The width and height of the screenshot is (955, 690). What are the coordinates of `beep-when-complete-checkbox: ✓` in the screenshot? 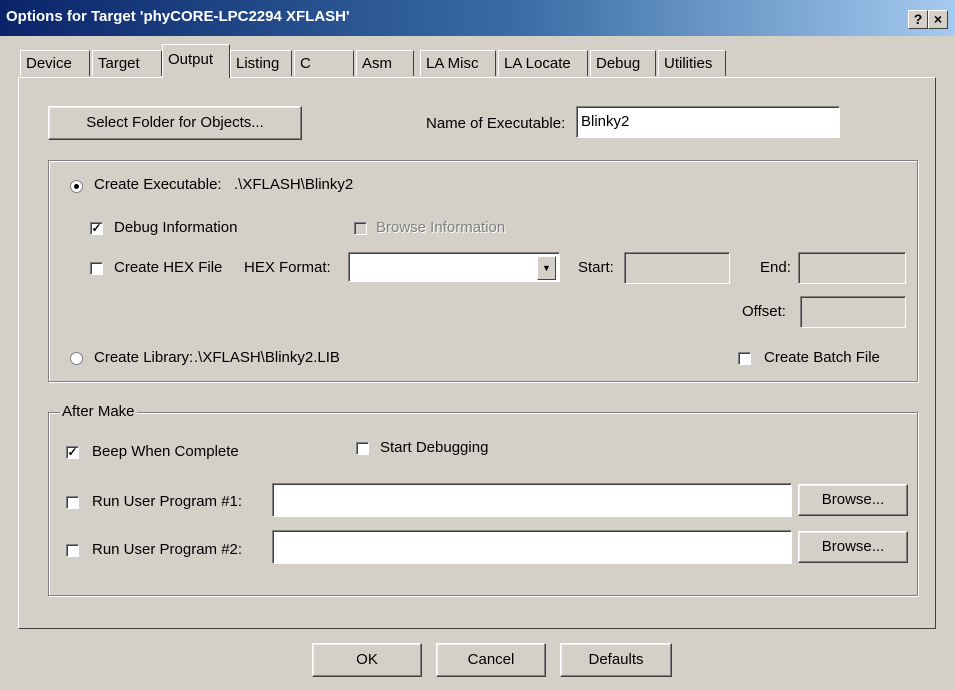 It's located at (72, 452).